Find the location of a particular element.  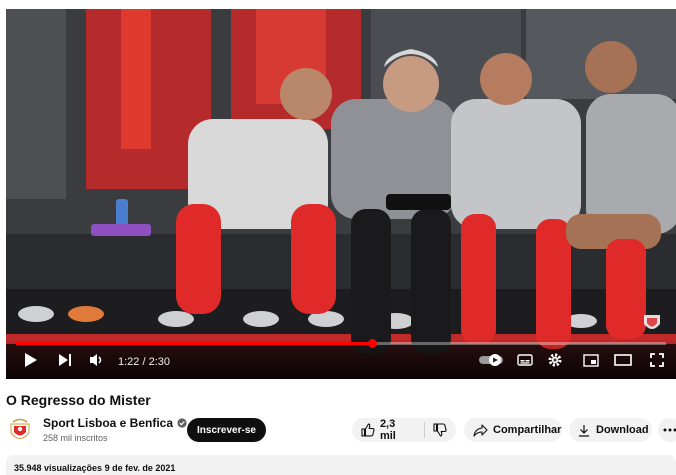

settings-icon is located at coordinates (555, 360).